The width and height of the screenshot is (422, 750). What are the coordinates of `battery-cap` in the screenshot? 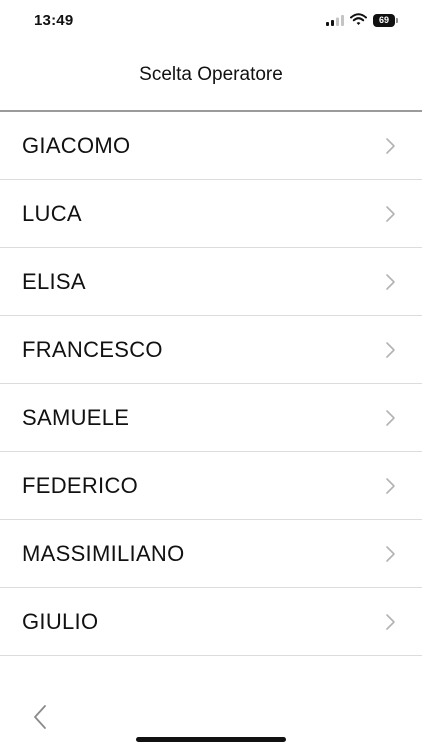 It's located at (397, 20).